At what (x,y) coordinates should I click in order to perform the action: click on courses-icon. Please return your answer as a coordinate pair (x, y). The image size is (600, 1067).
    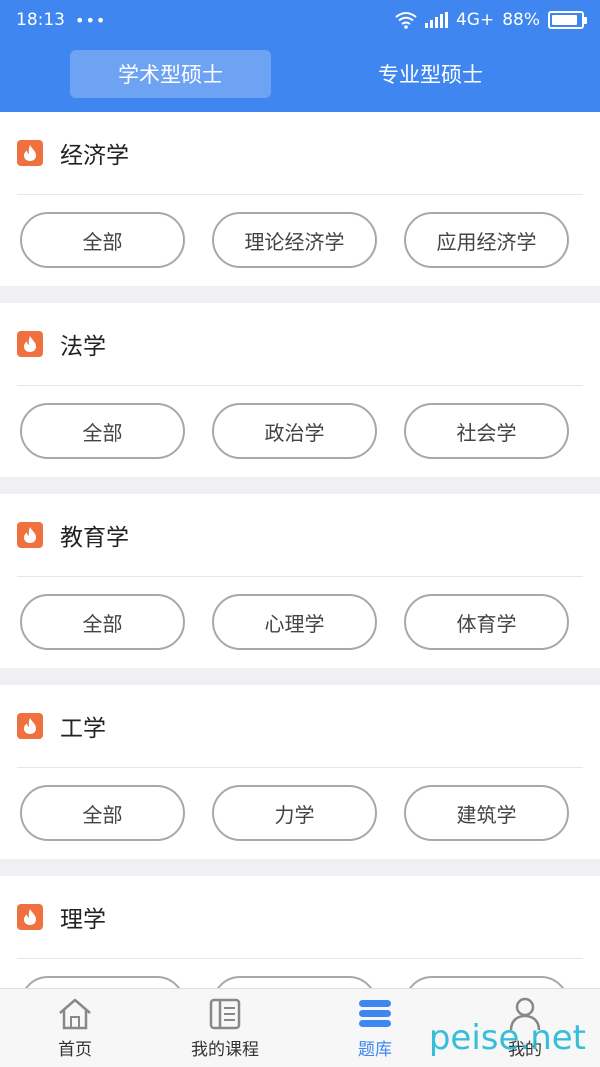
    Looking at the image, I should click on (225, 1014).